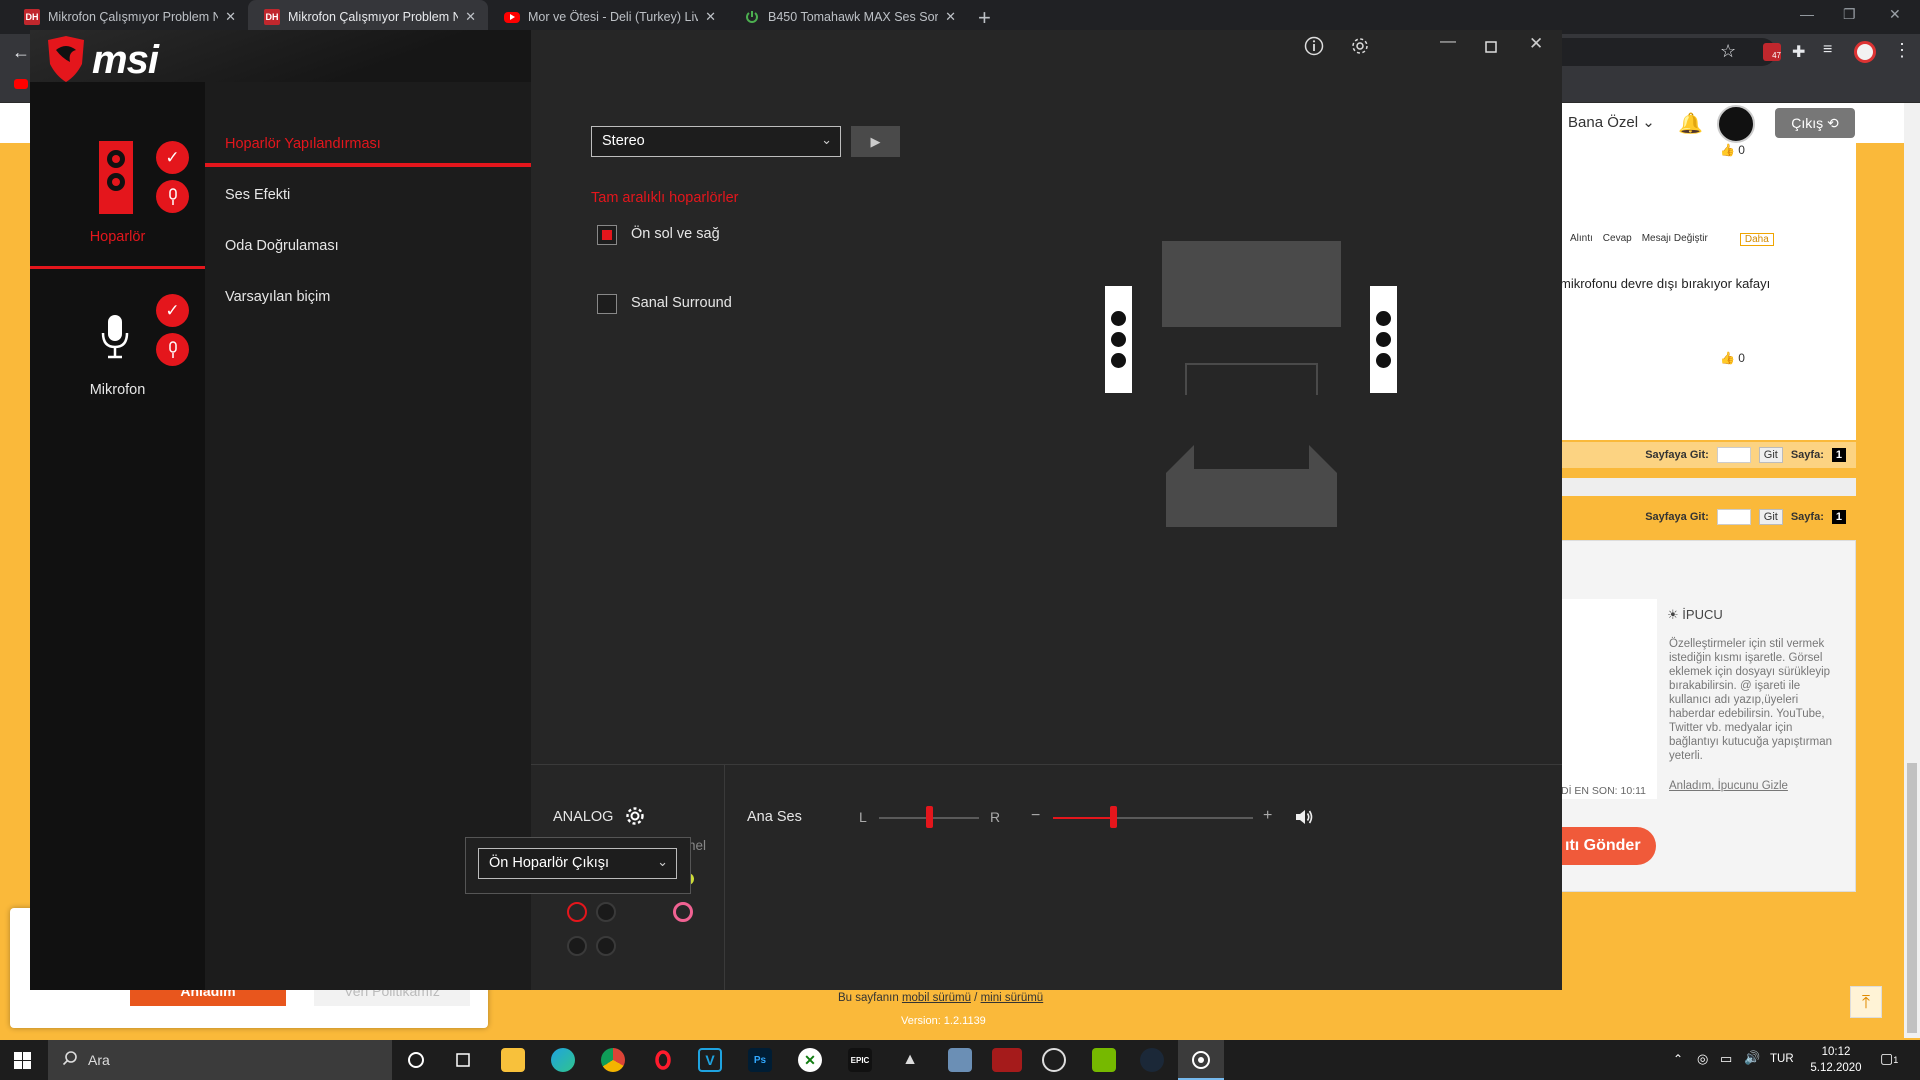  What do you see at coordinates (960, 1060) in the screenshot?
I see `calculator-icon` at bounding box center [960, 1060].